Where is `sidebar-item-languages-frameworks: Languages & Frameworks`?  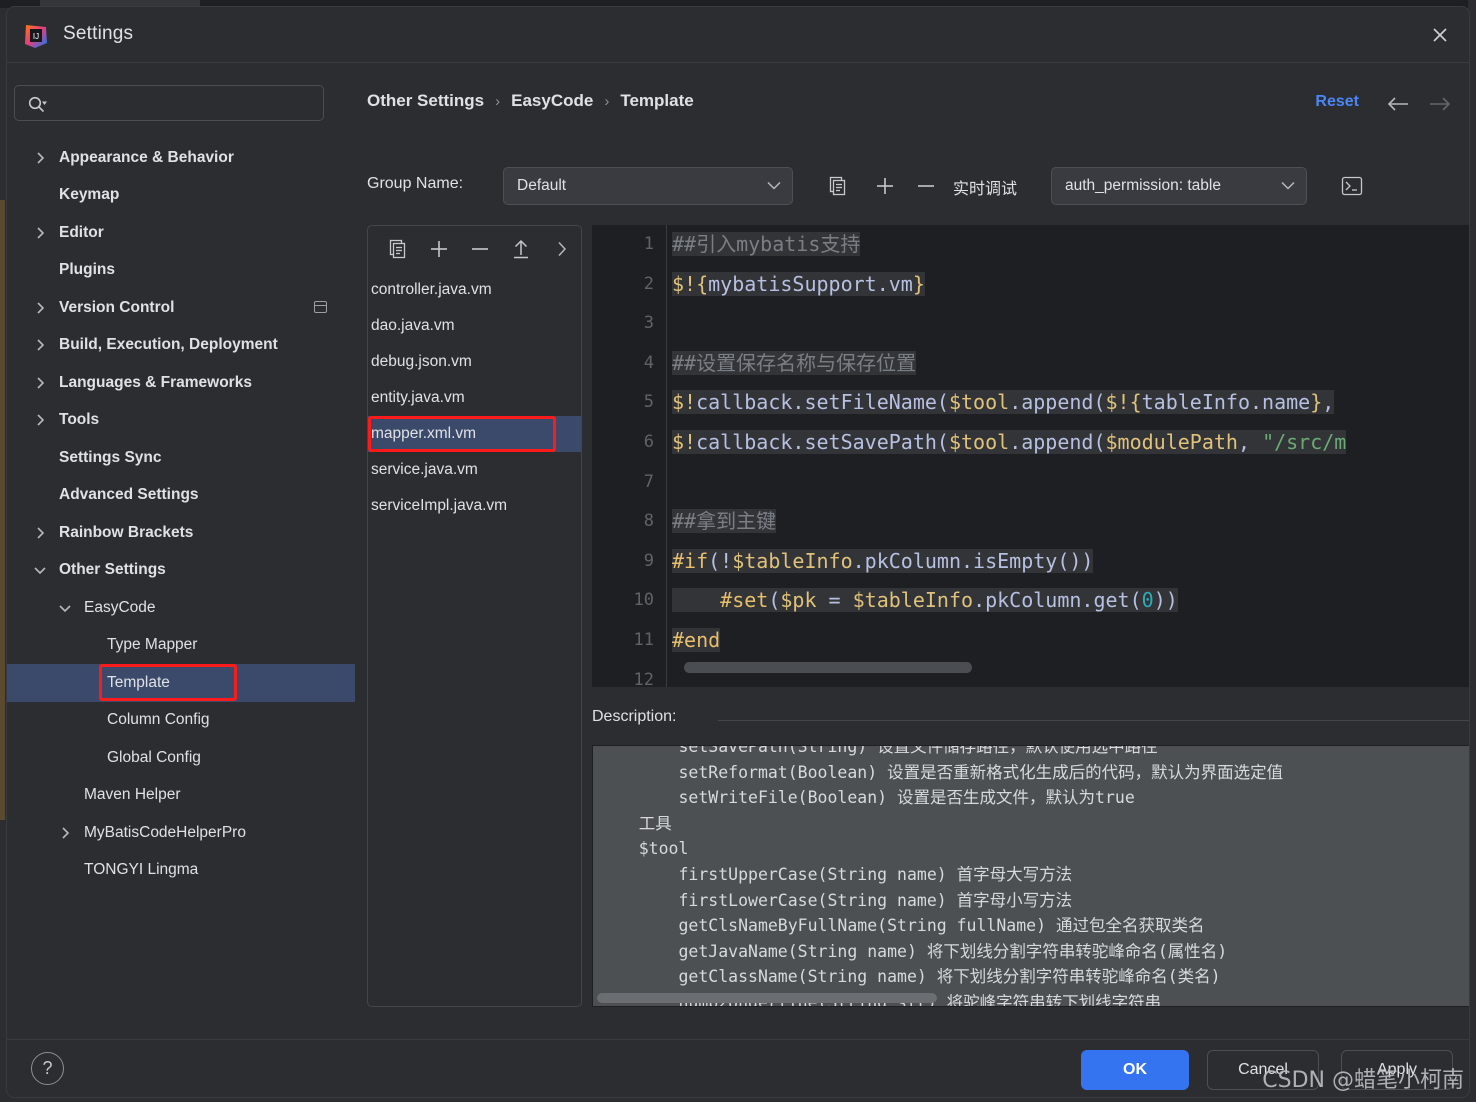
sidebar-item-languages-frameworks: Languages & Frameworks is located at coordinates (181, 383).